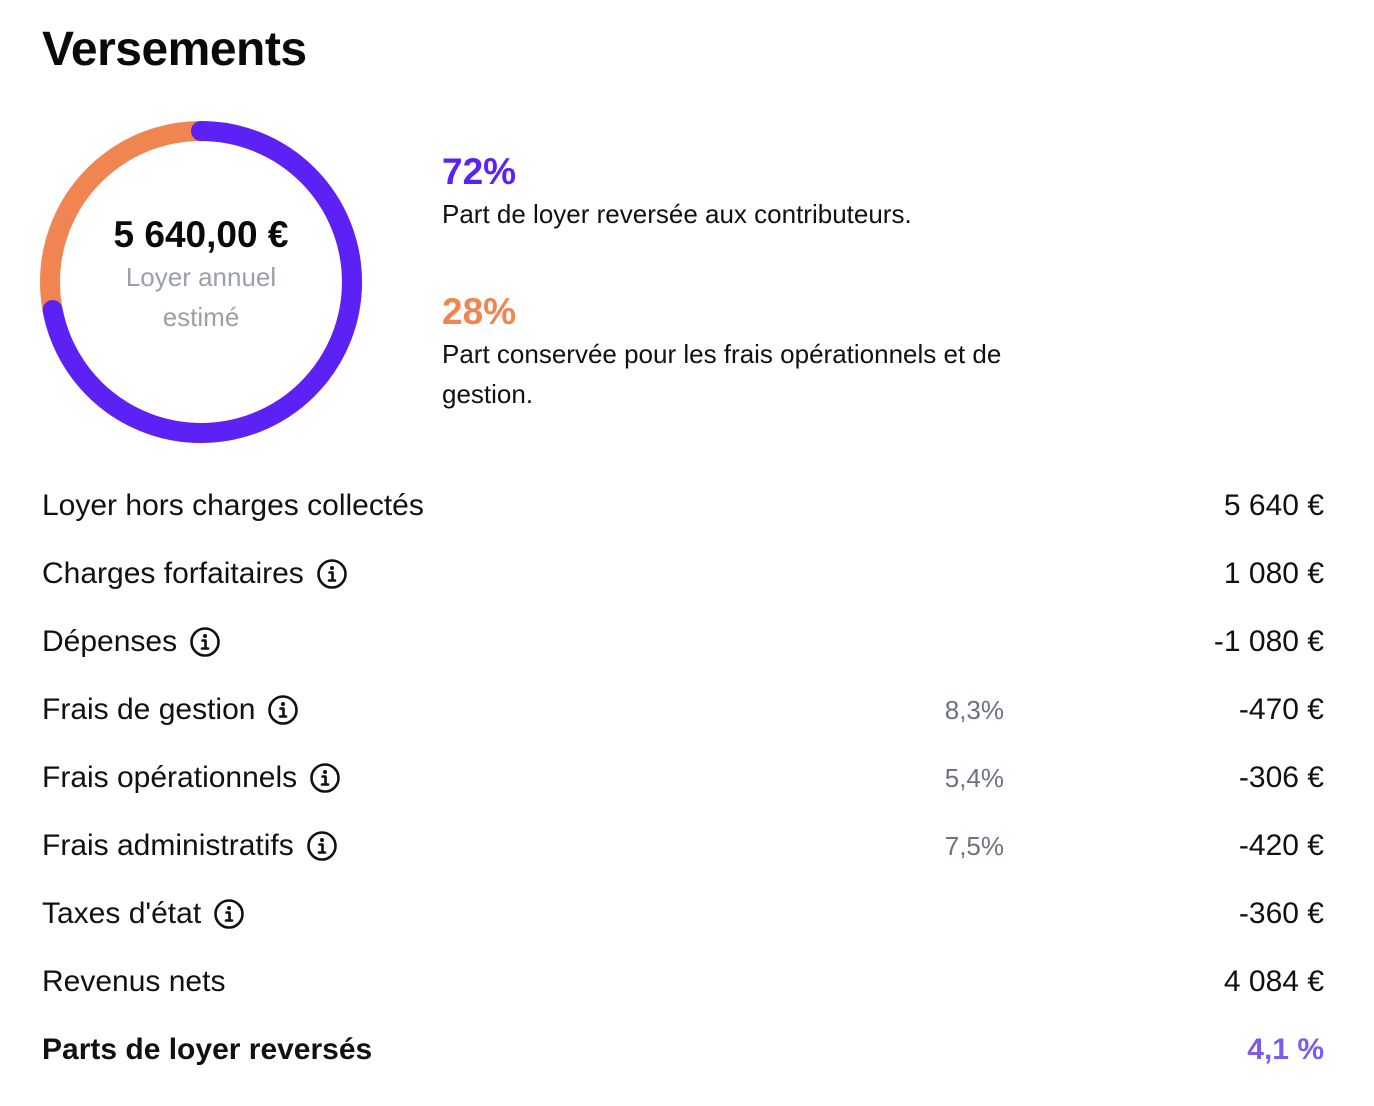 This screenshot has width=1374, height=1106. I want to click on row-percent: 8,3%, so click(974, 709).